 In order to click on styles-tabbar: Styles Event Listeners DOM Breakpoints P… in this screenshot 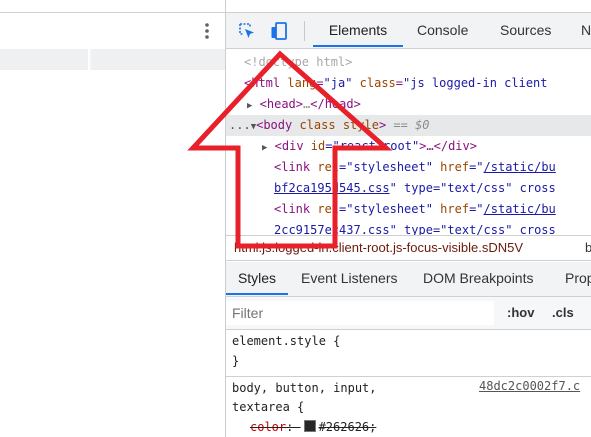, I will do `click(408, 279)`.